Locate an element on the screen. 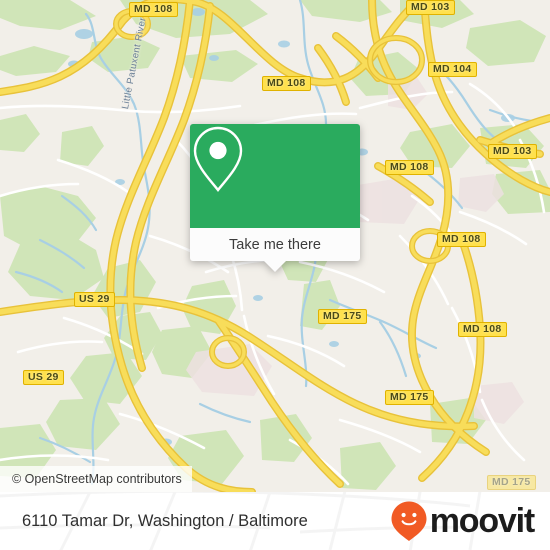 Image resolution: width=550 pixels, height=550 pixels. location-popup-card: Take me there is located at coordinates (275, 198).